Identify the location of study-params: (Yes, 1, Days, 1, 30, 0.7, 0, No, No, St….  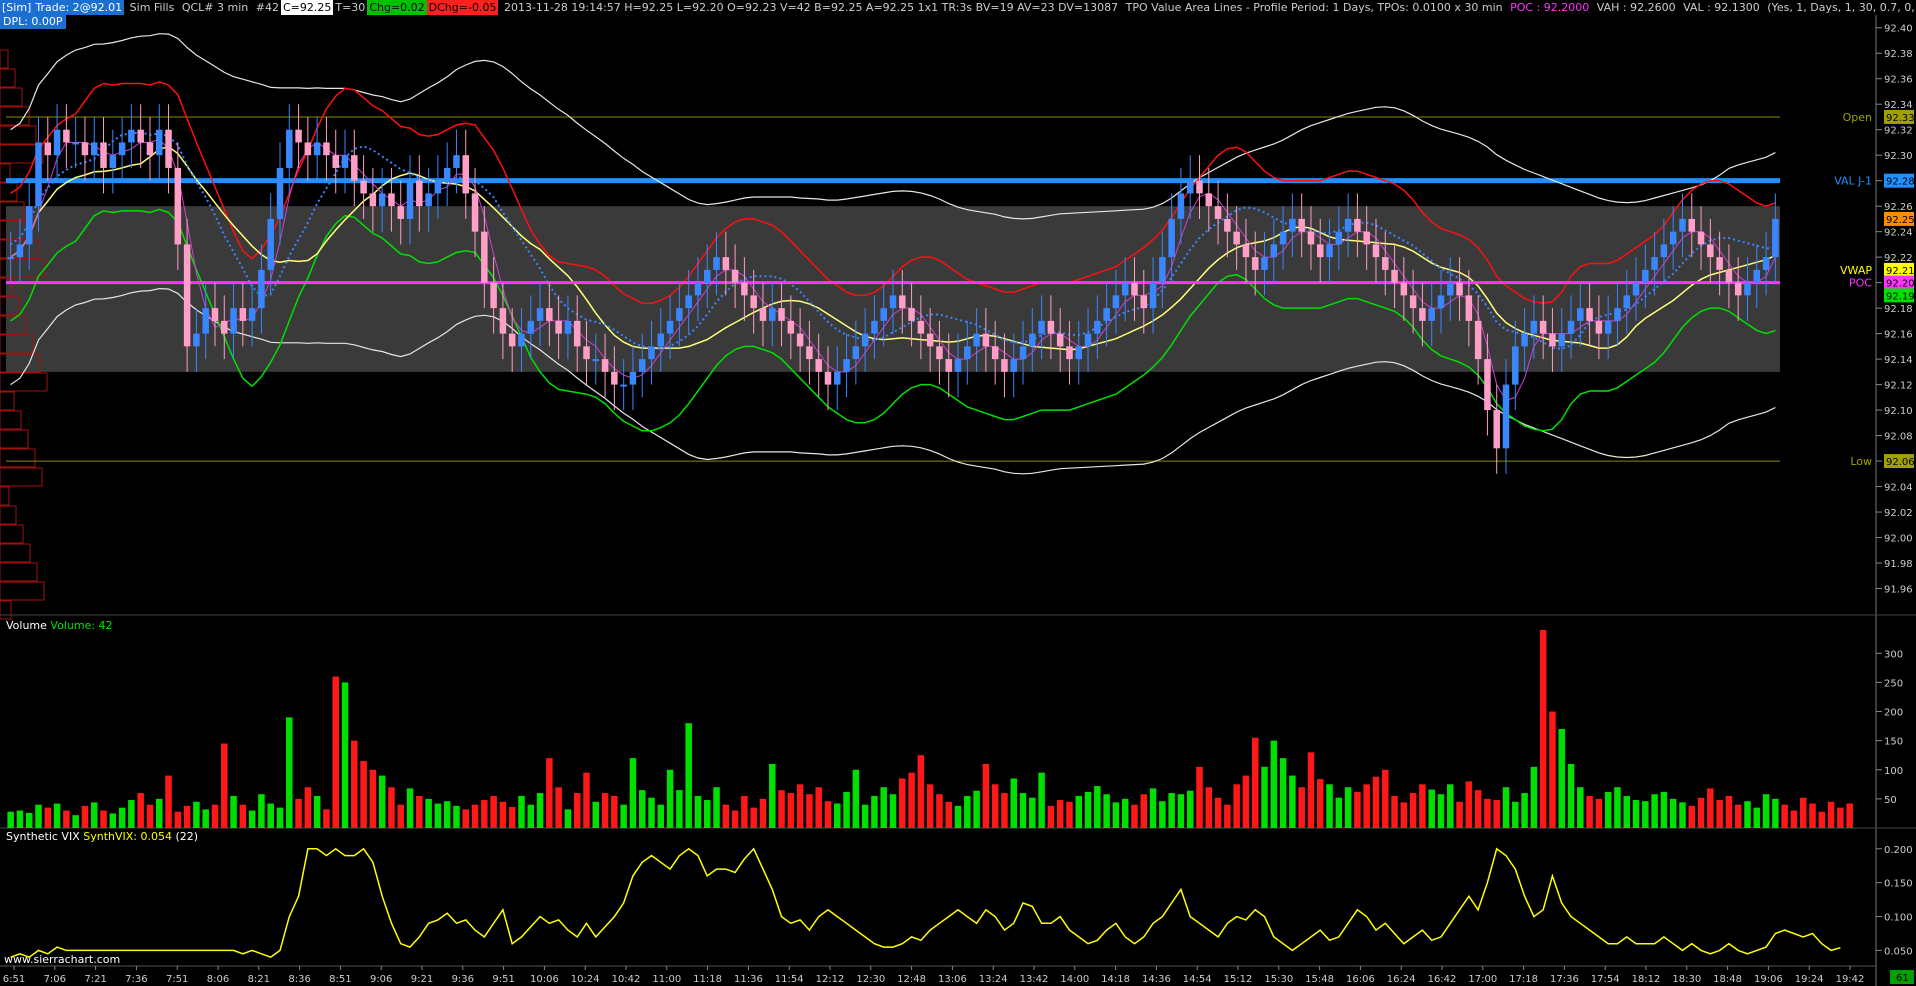
(1841, 7).